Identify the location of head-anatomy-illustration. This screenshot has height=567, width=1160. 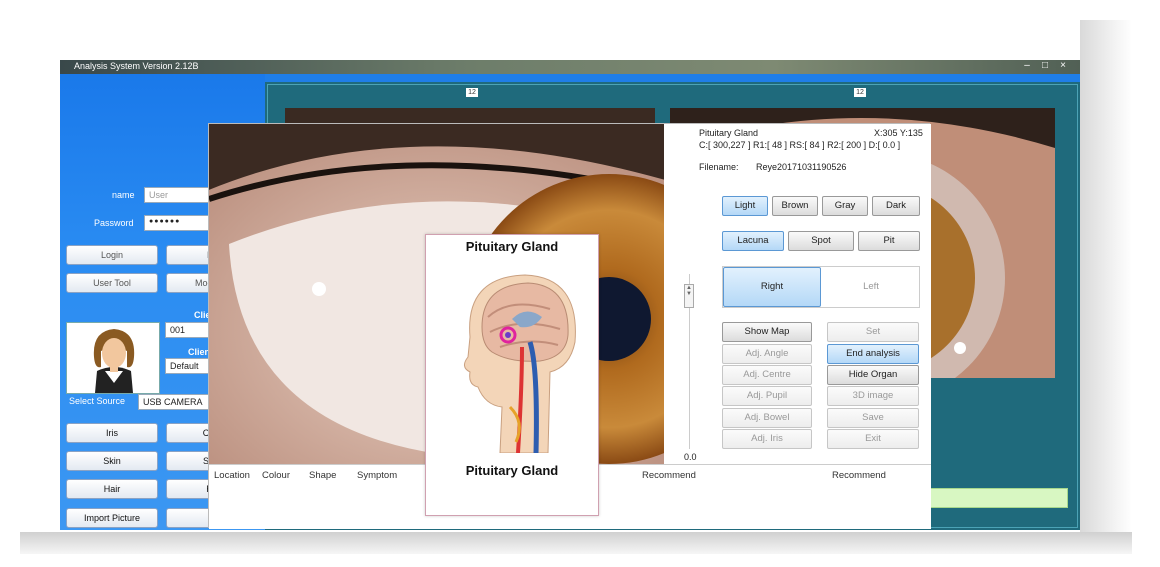
(513, 355).